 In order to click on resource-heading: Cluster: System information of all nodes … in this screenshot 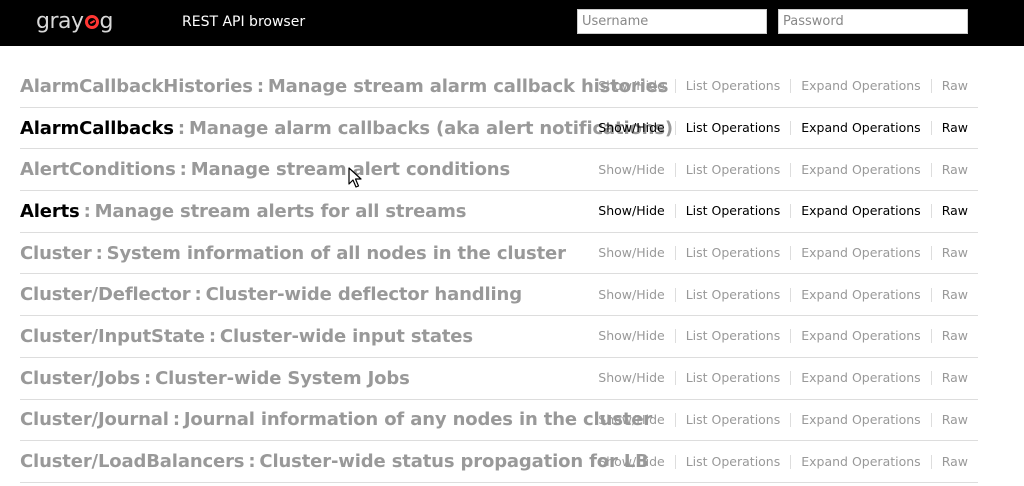, I will do `click(293, 253)`.